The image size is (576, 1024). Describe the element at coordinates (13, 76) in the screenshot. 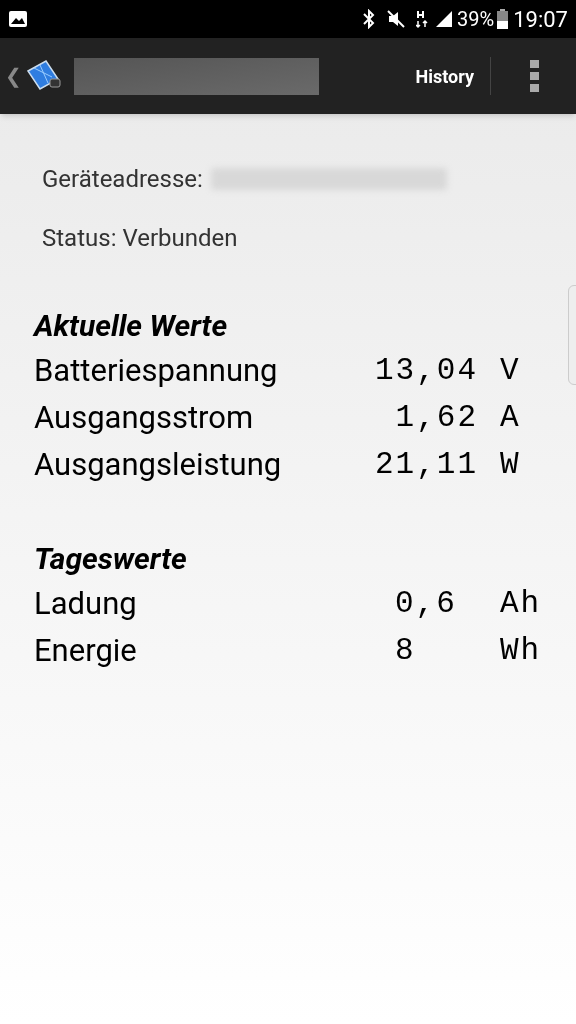

I see `back-button: ❮` at that location.